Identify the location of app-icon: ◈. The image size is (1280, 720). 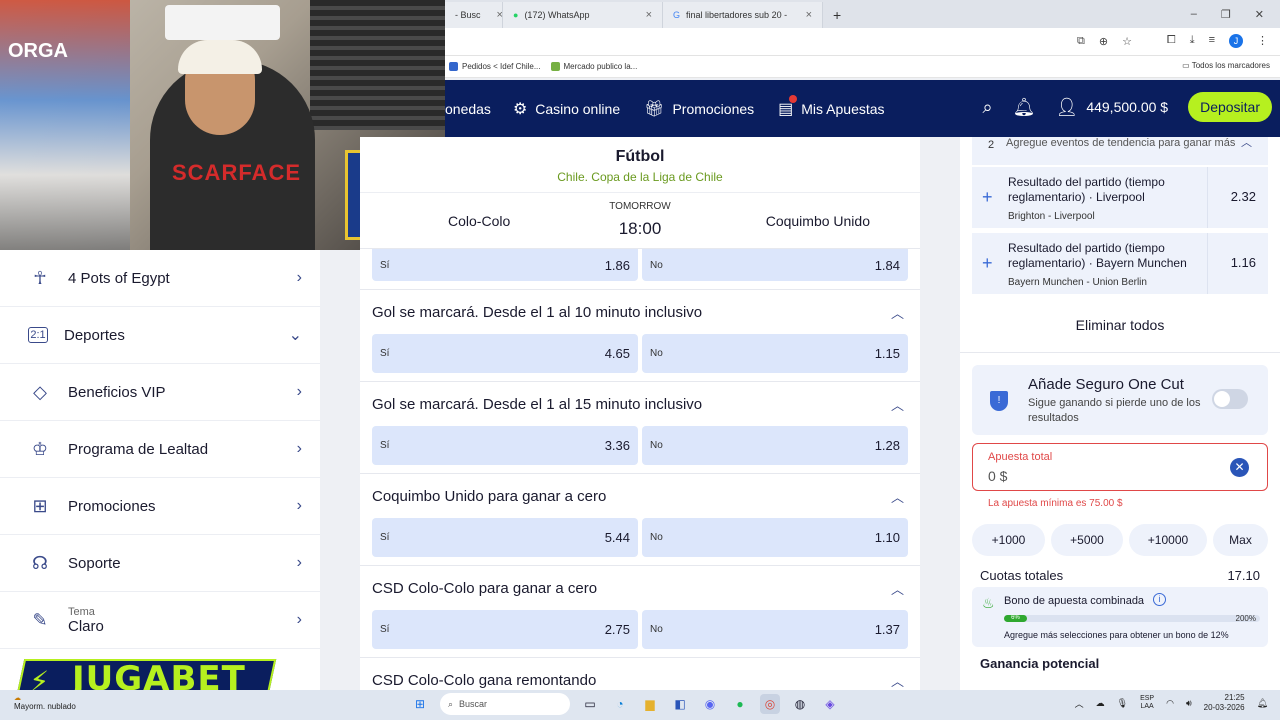
(830, 704).